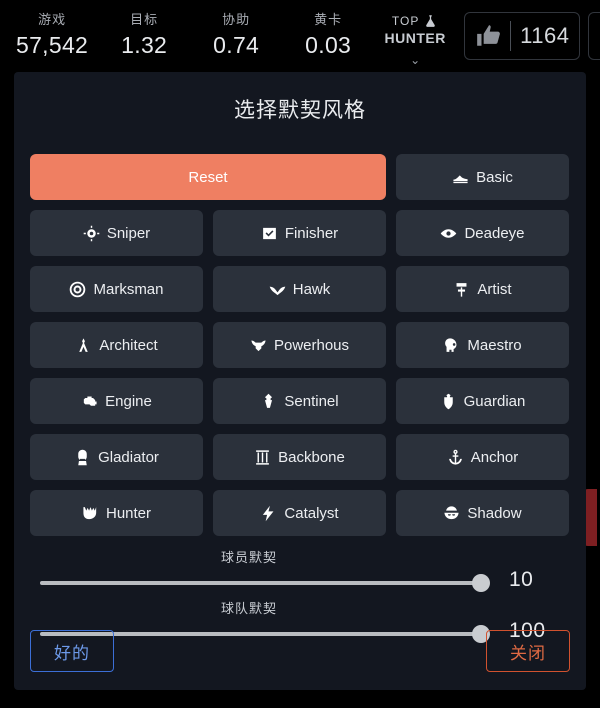  Describe the element at coordinates (494, 233) in the screenshot. I see `style-button-deadeye-label: Deadeye` at that location.